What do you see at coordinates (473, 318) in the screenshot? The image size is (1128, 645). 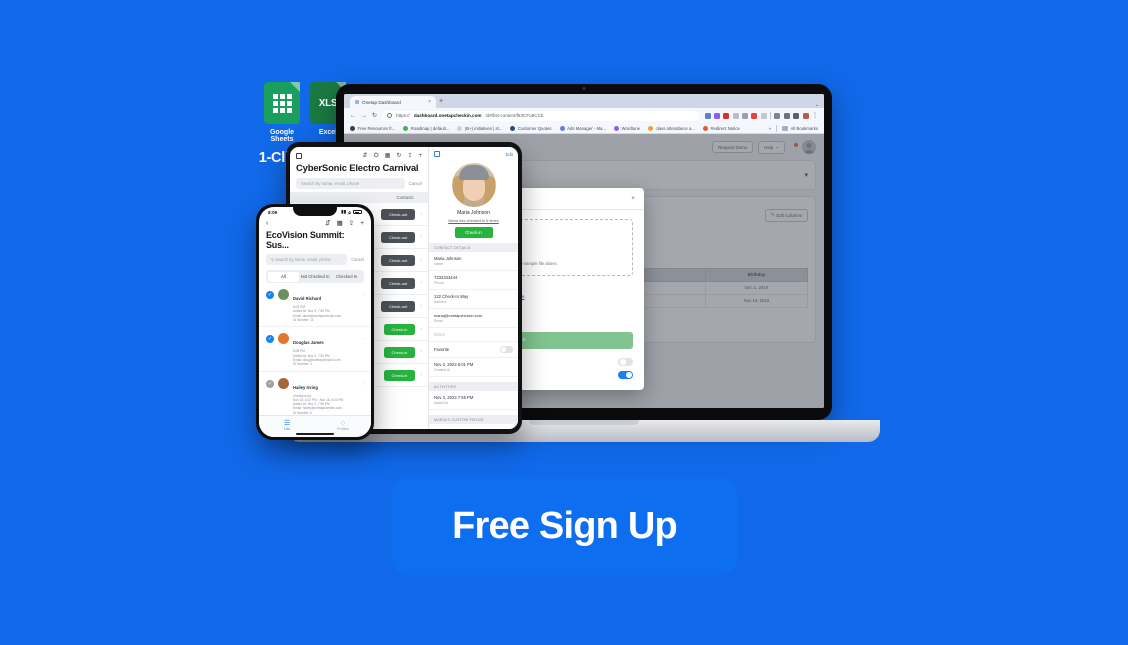 I see `field-email: mariaj@onetapcheckin.com Email` at bounding box center [473, 318].